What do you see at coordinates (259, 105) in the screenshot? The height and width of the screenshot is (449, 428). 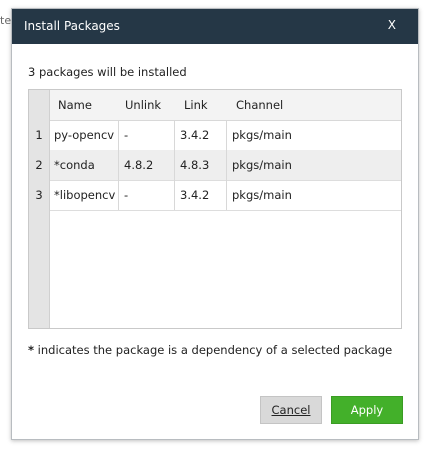 I see `column-header-channel: Channel` at bounding box center [259, 105].